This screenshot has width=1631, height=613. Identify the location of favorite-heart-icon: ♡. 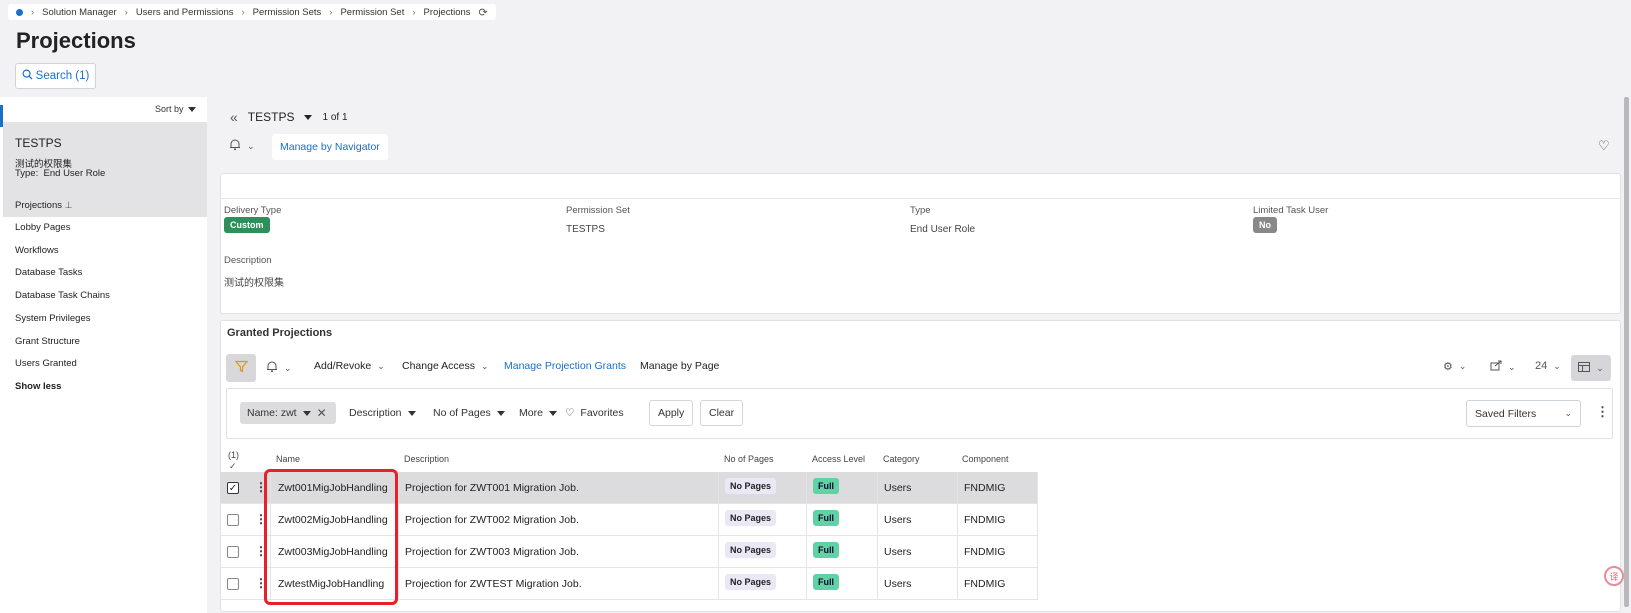
(1604, 146).